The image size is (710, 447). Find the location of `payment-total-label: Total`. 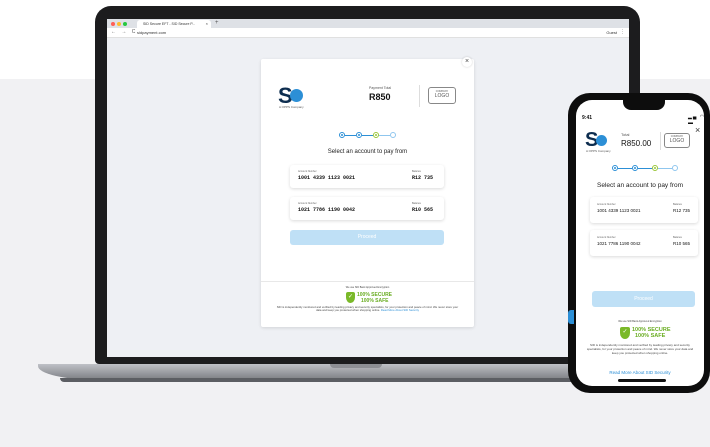

payment-total-label: Total is located at coordinates (625, 134).